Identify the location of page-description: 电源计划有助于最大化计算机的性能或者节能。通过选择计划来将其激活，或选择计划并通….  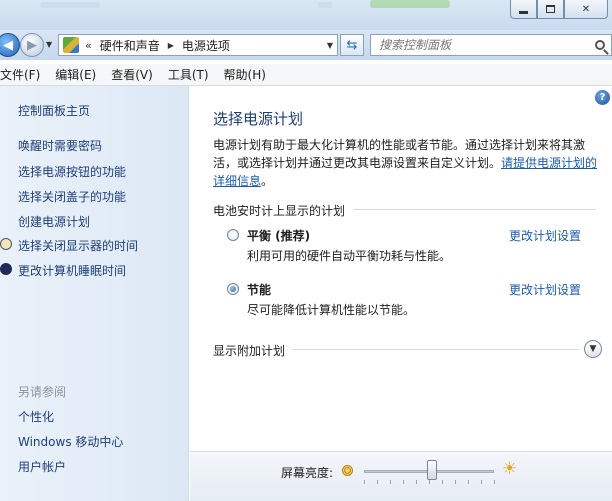
(409, 163).